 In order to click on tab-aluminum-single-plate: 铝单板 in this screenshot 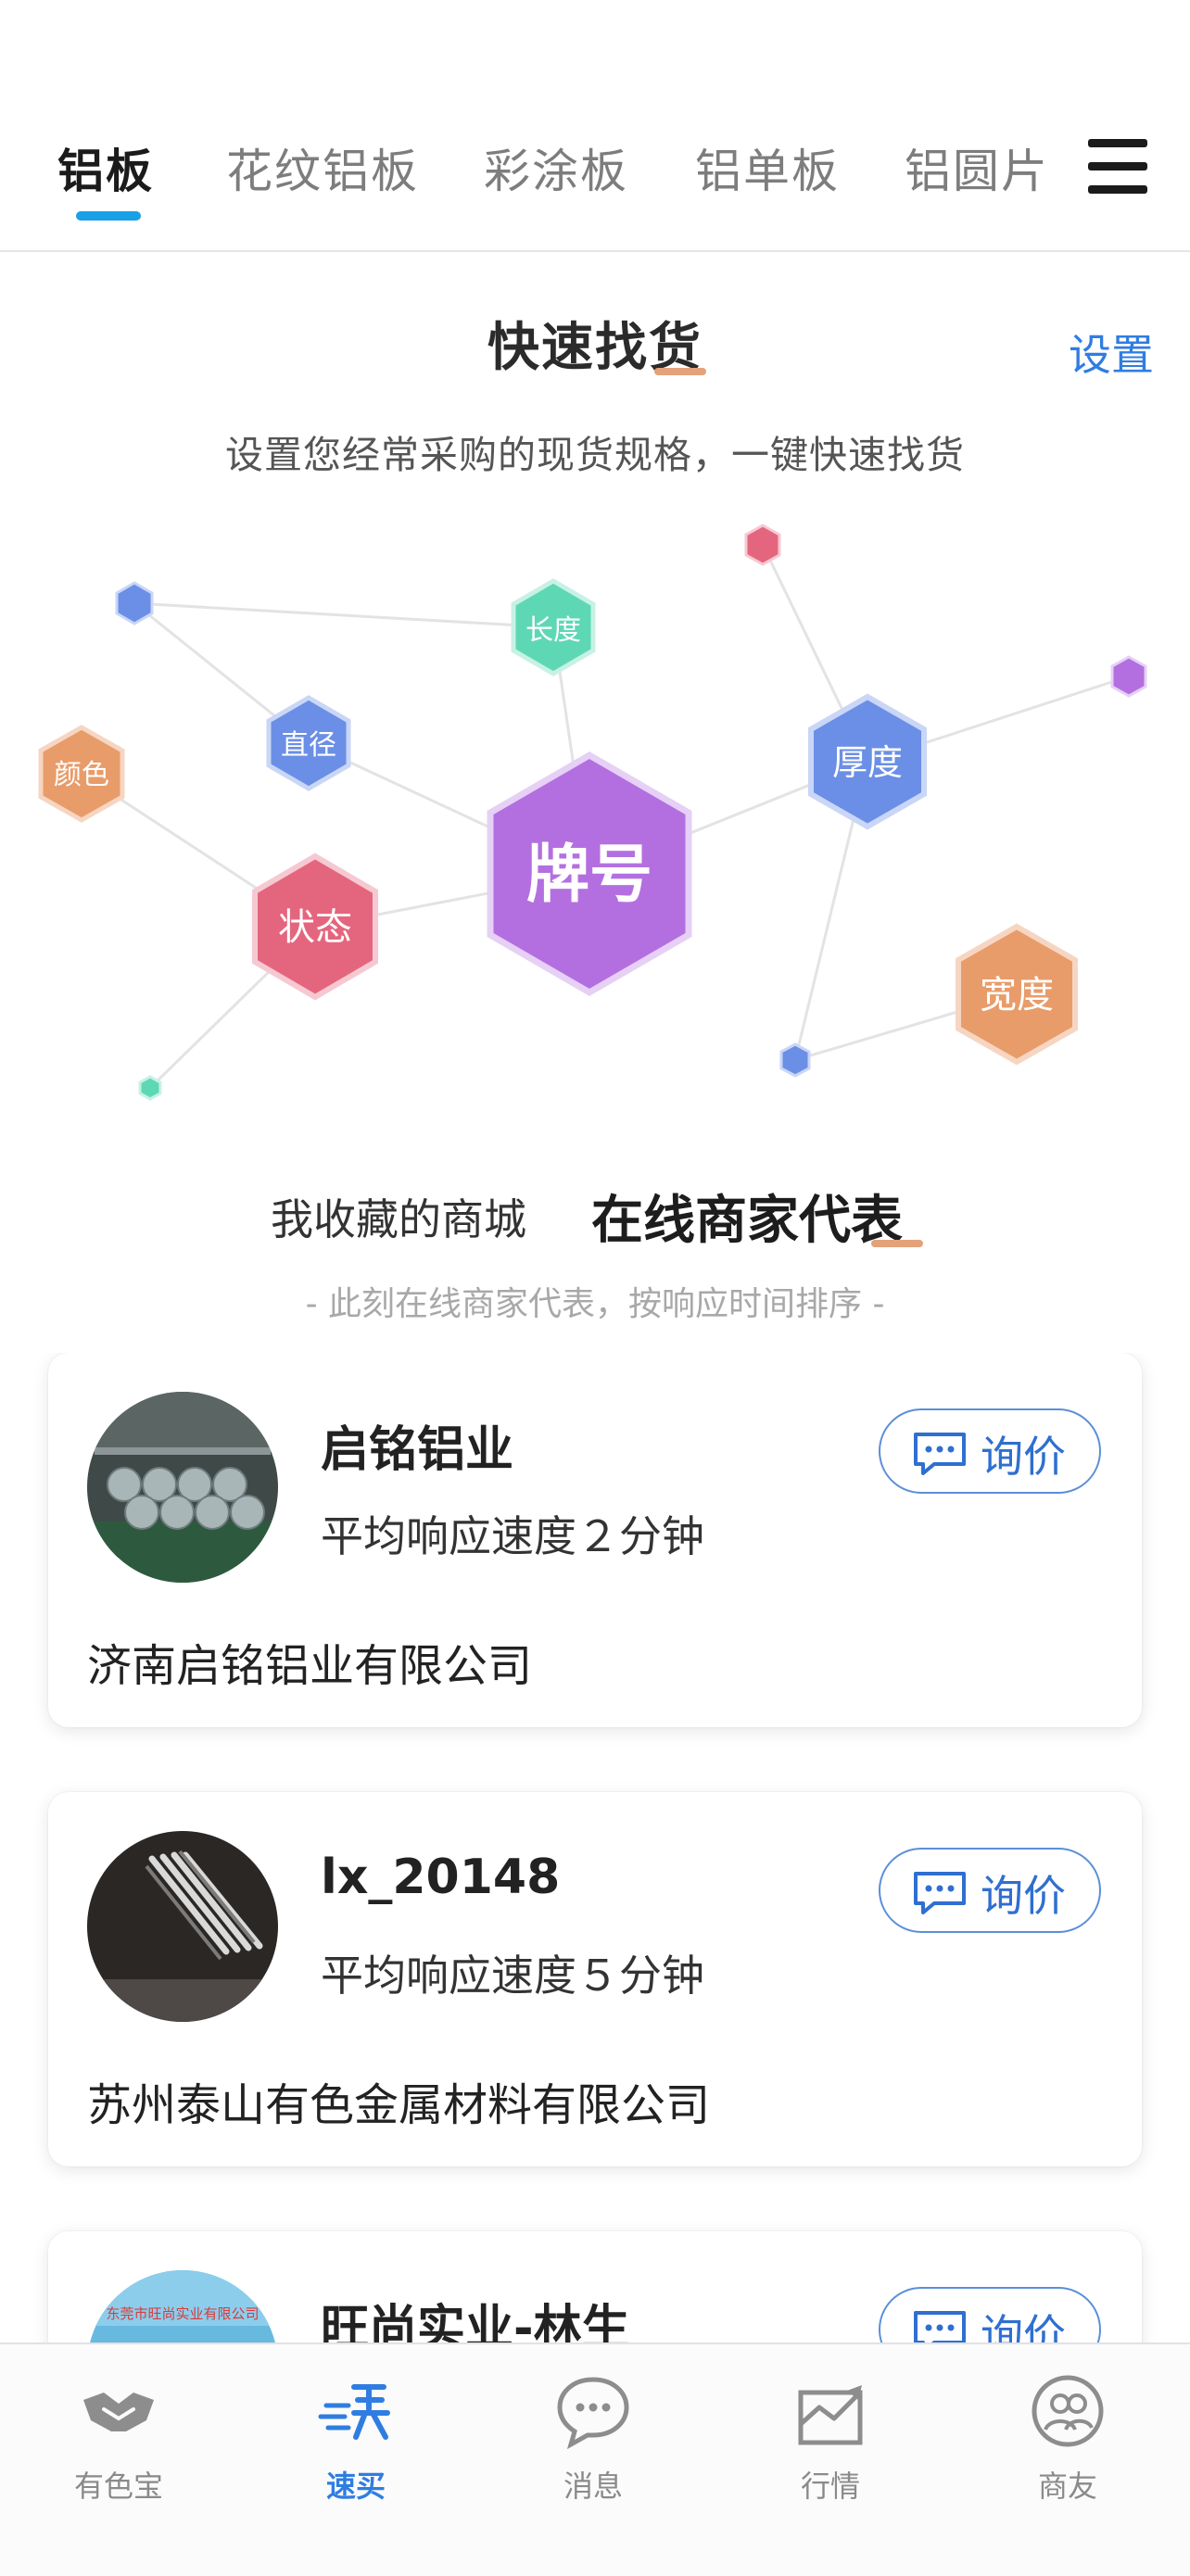, I will do `click(767, 167)`.